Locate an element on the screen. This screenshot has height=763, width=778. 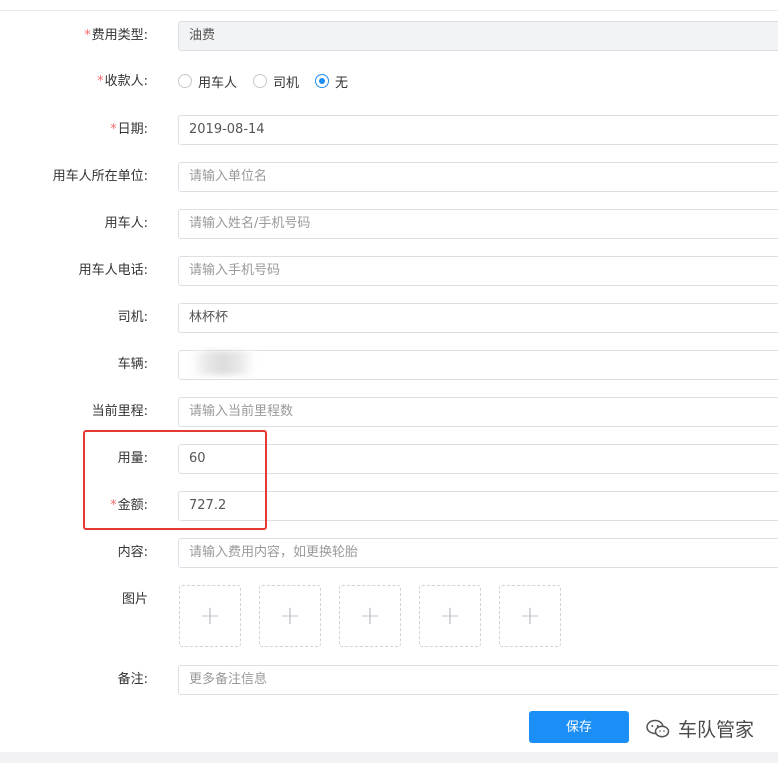
watermark: 车队管家 is located at coordinates (700, 728).